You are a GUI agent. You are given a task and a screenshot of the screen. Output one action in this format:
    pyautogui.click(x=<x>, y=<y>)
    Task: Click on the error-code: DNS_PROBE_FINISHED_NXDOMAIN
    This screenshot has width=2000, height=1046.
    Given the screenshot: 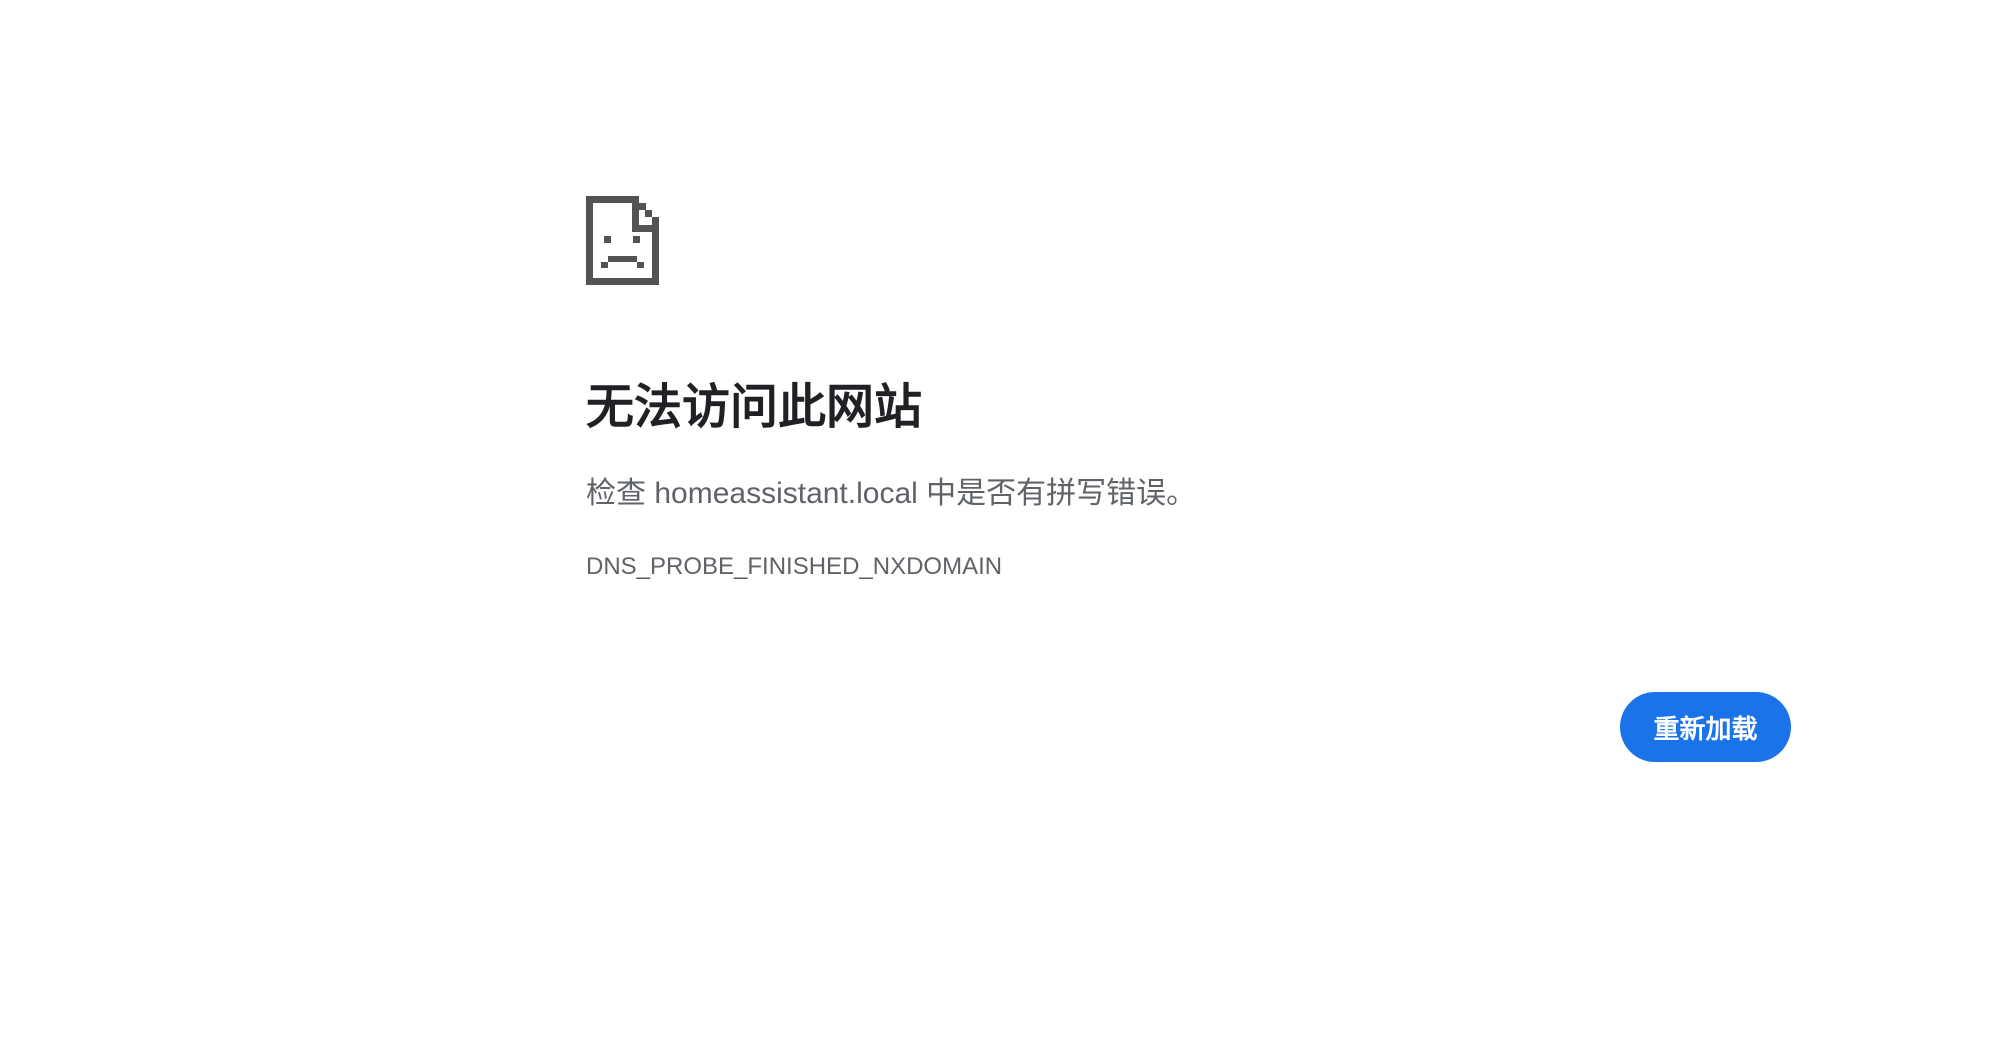 What is the action you would take?
    pyautogui.click(x=794, y=566)
    